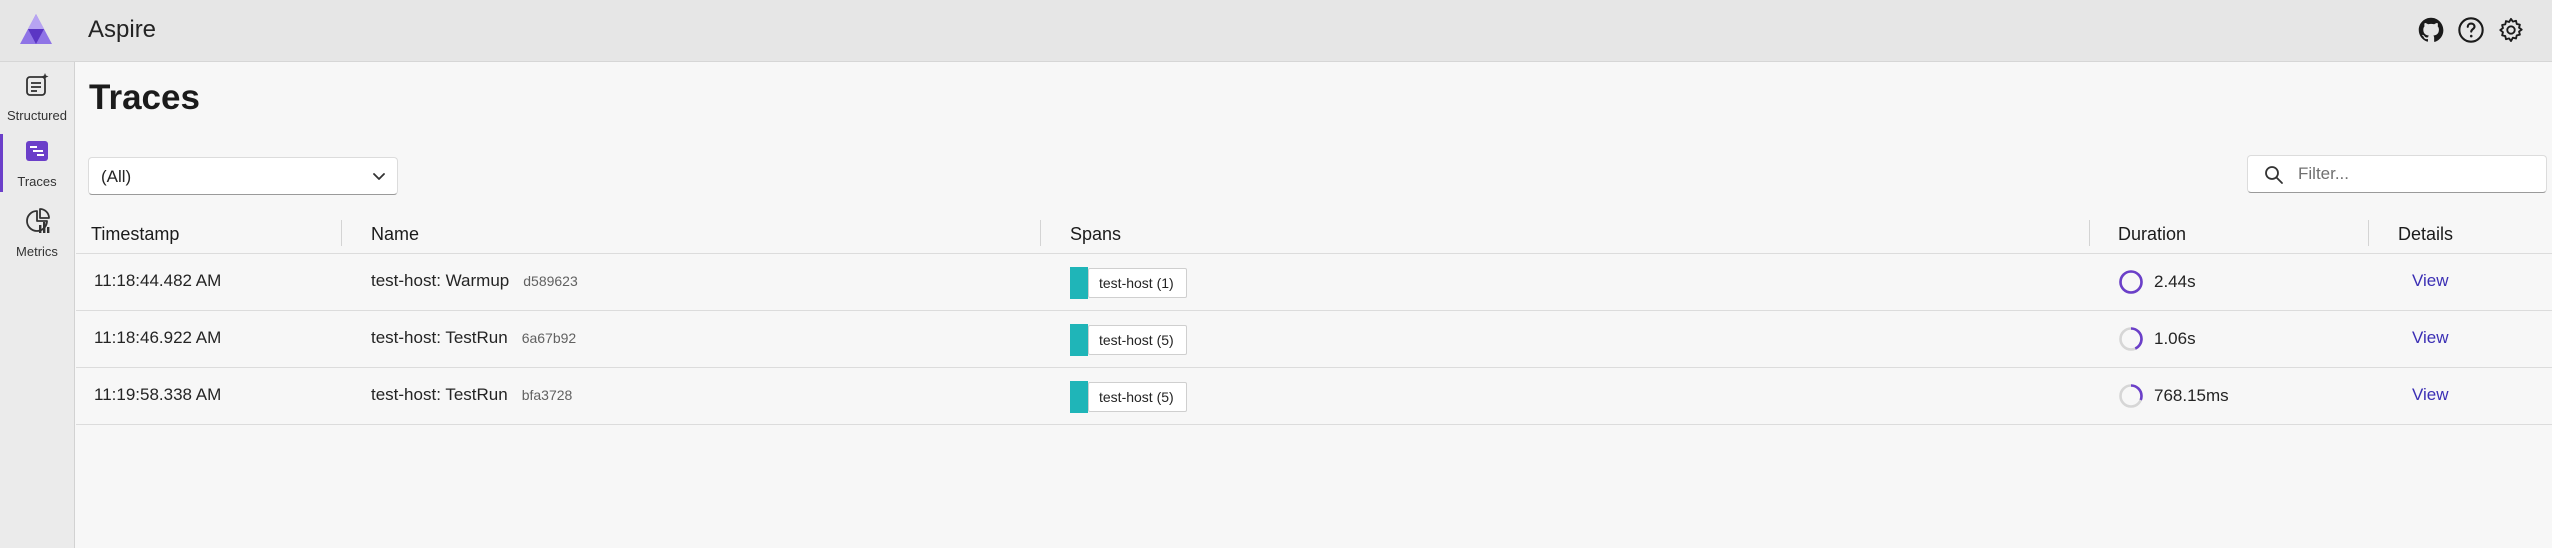 The image size is (2552, 548). I want to click on metrics-icon, so click(37, 223).